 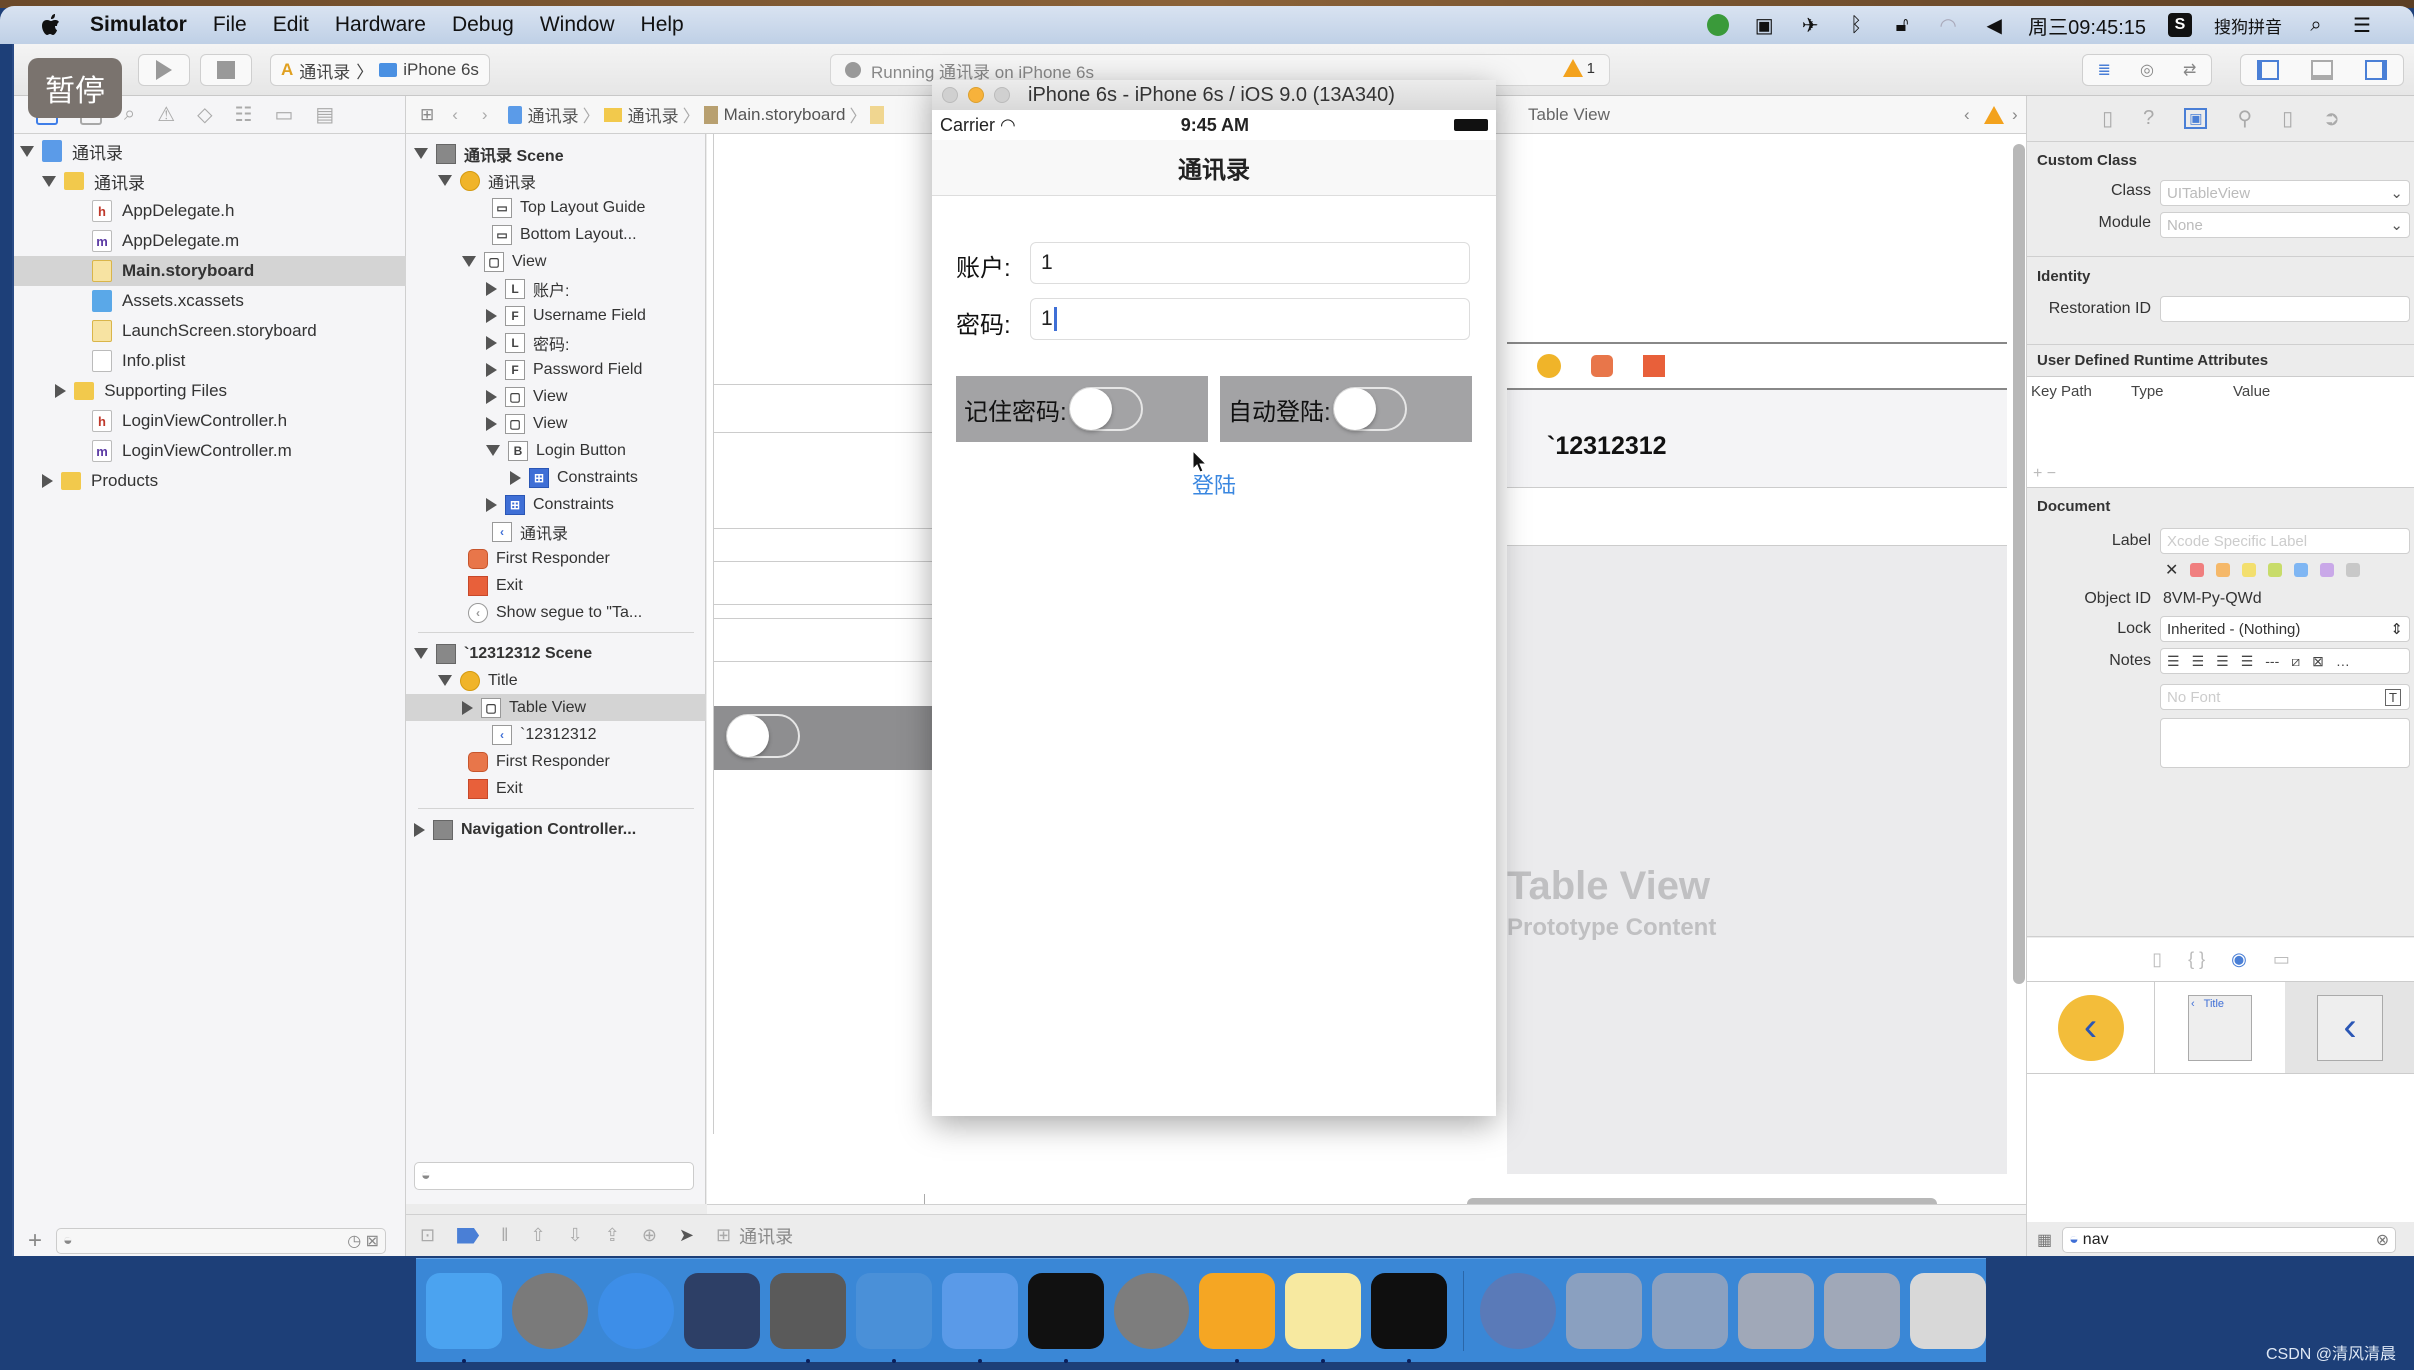 What do you see at coordinates (2285, 629) in the screenshot?
I see `lock-select: Inherited - (Nothing) ⇕` at bounding box center [2285, 629].